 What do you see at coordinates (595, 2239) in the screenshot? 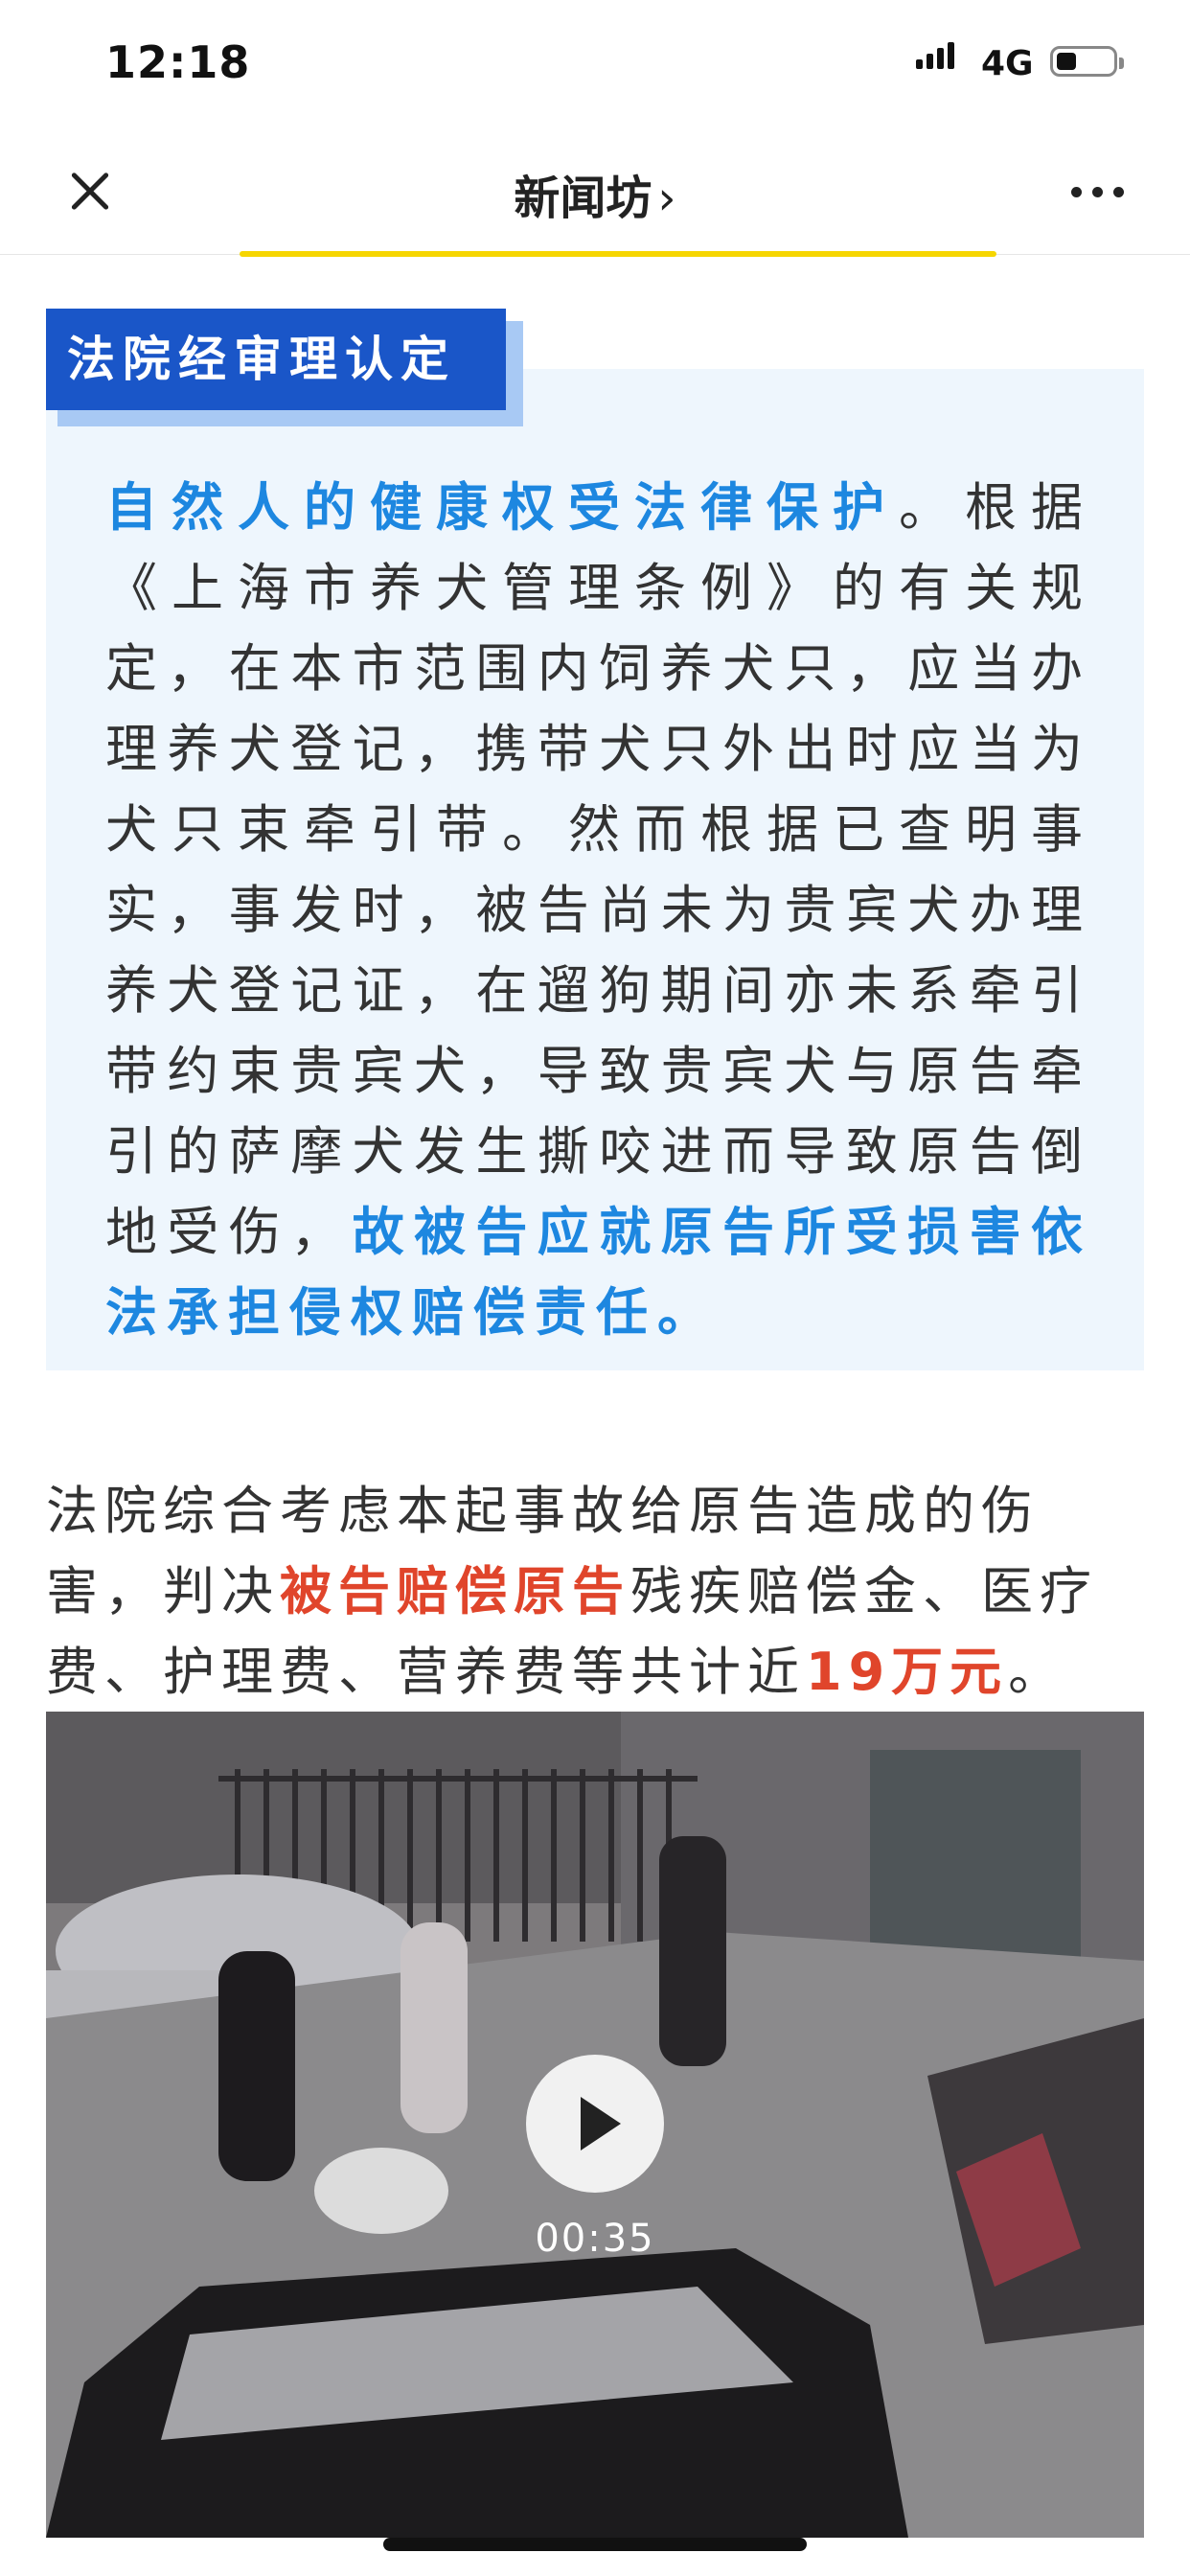
I see `video-duration: 00:35` at bounding box center [595, 2239].